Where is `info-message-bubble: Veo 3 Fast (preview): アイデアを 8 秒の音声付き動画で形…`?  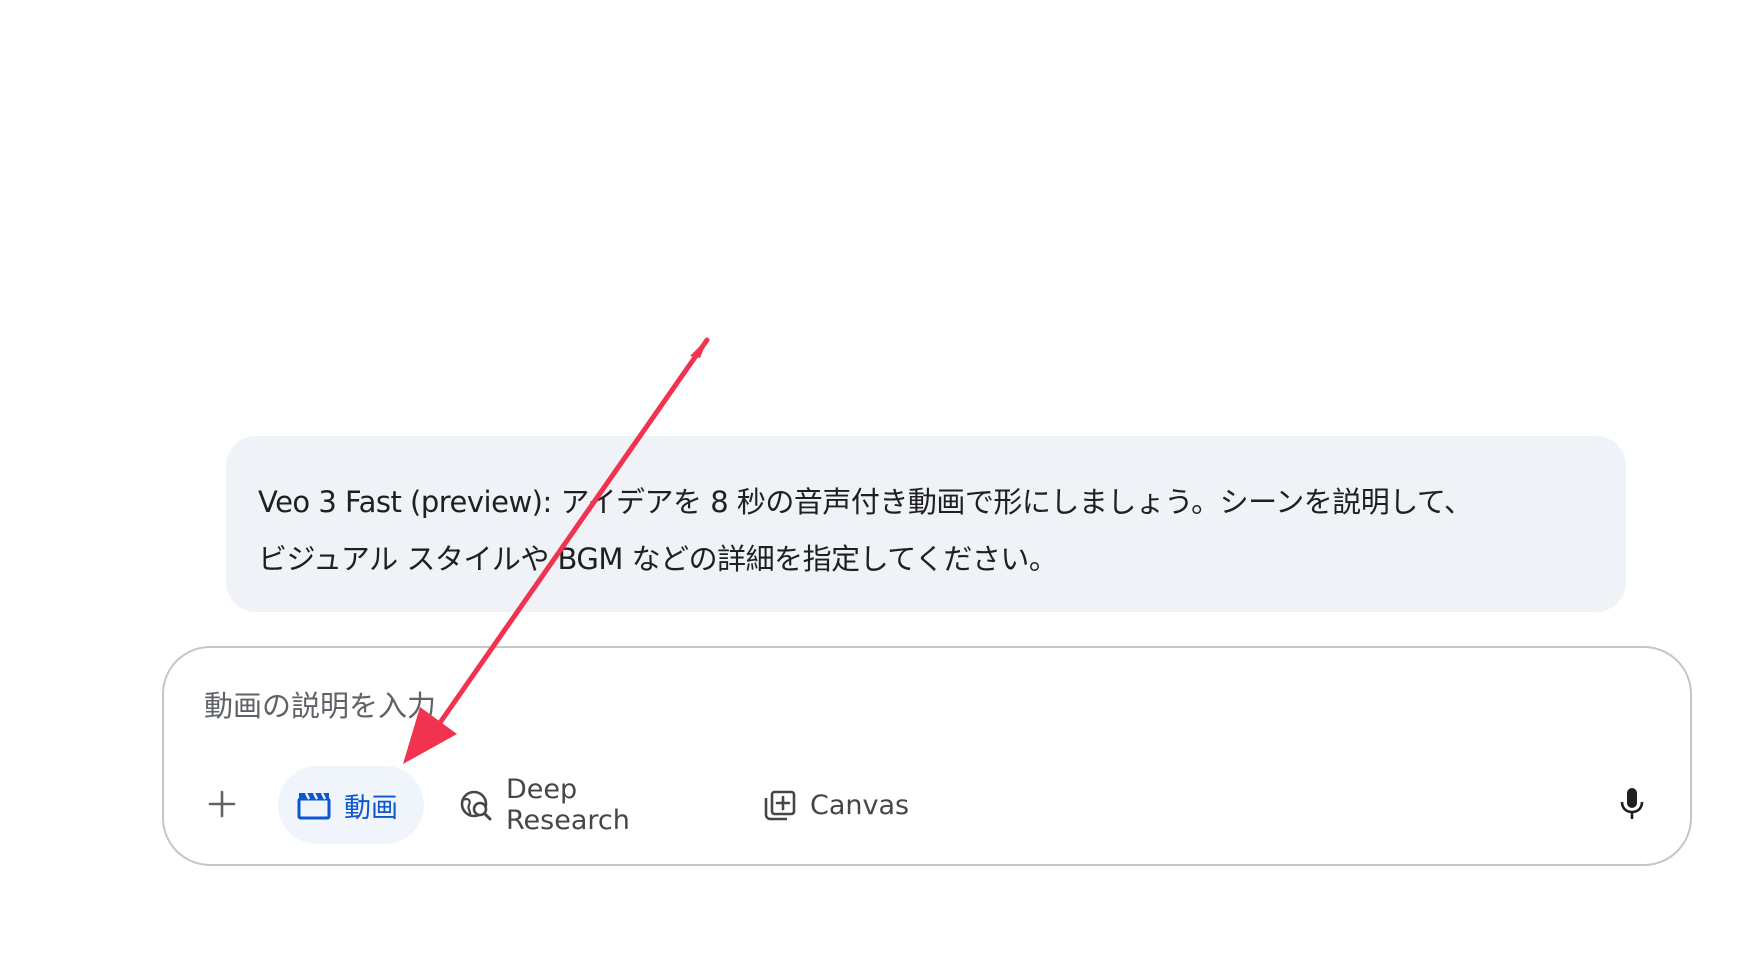
info-message-bubble: Veo 3 Fast (preview): アイデアを 8 秒の音声付き動画で形… is located at coordinates (926, 524).